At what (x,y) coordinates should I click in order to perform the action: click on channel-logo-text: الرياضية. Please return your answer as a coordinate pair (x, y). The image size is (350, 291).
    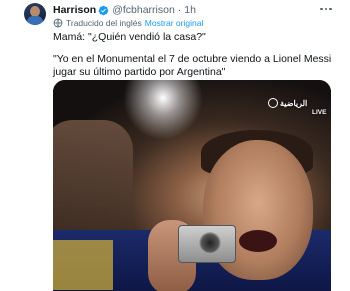
    Looking at the image, I should click on (294, 103).